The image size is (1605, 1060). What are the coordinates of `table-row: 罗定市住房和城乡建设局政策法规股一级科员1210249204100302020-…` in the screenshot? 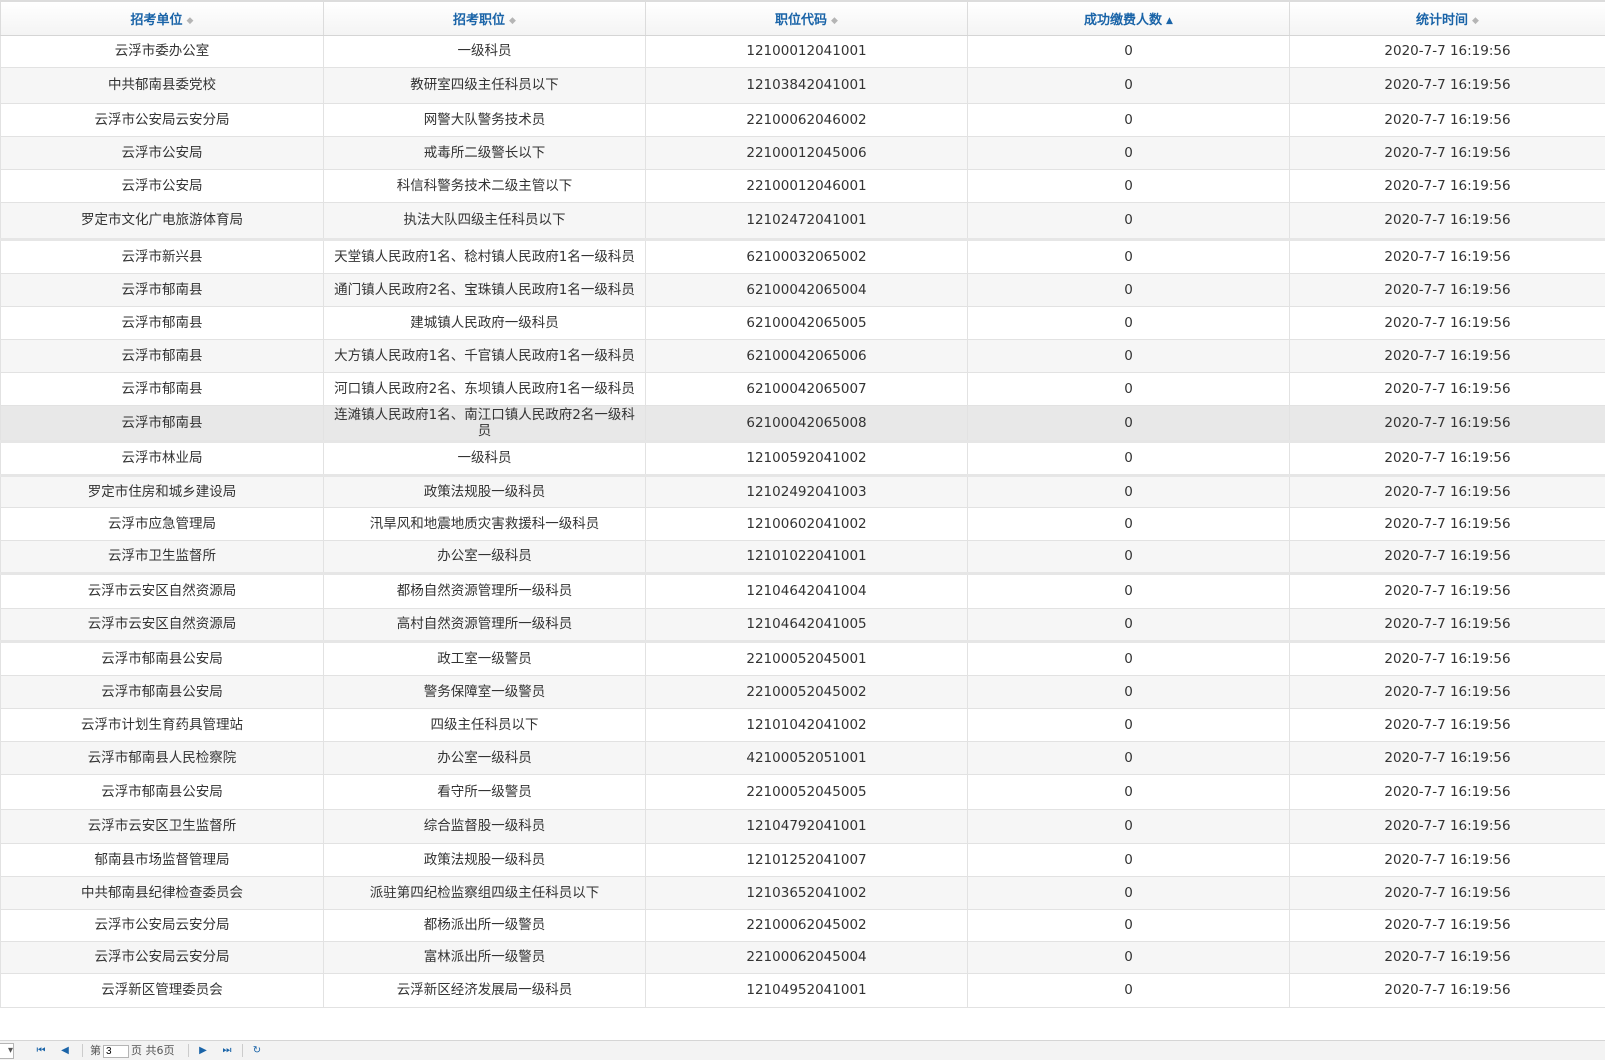 It's located at (803, 491).